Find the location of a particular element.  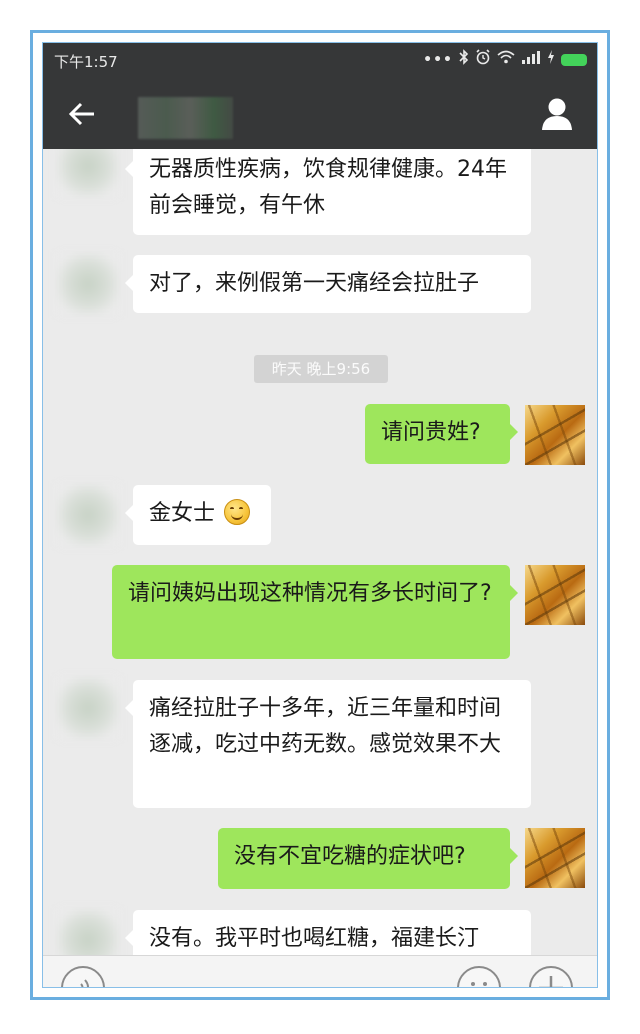

message-bubble-incoming: 无器质性疾病，饮食规律健康。24年前会睡觉，有午休 is located at coordinates (328, 192).